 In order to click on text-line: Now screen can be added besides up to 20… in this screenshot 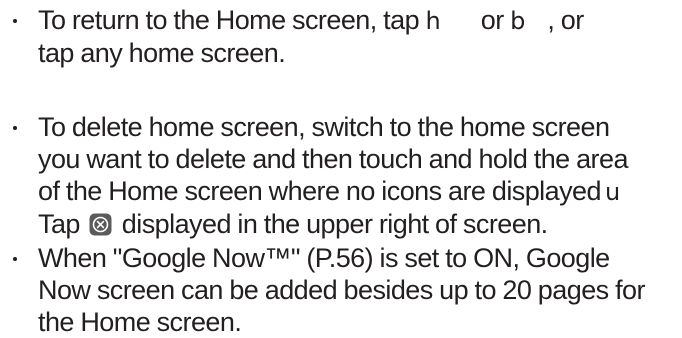, I will do `click(341, 290)`.